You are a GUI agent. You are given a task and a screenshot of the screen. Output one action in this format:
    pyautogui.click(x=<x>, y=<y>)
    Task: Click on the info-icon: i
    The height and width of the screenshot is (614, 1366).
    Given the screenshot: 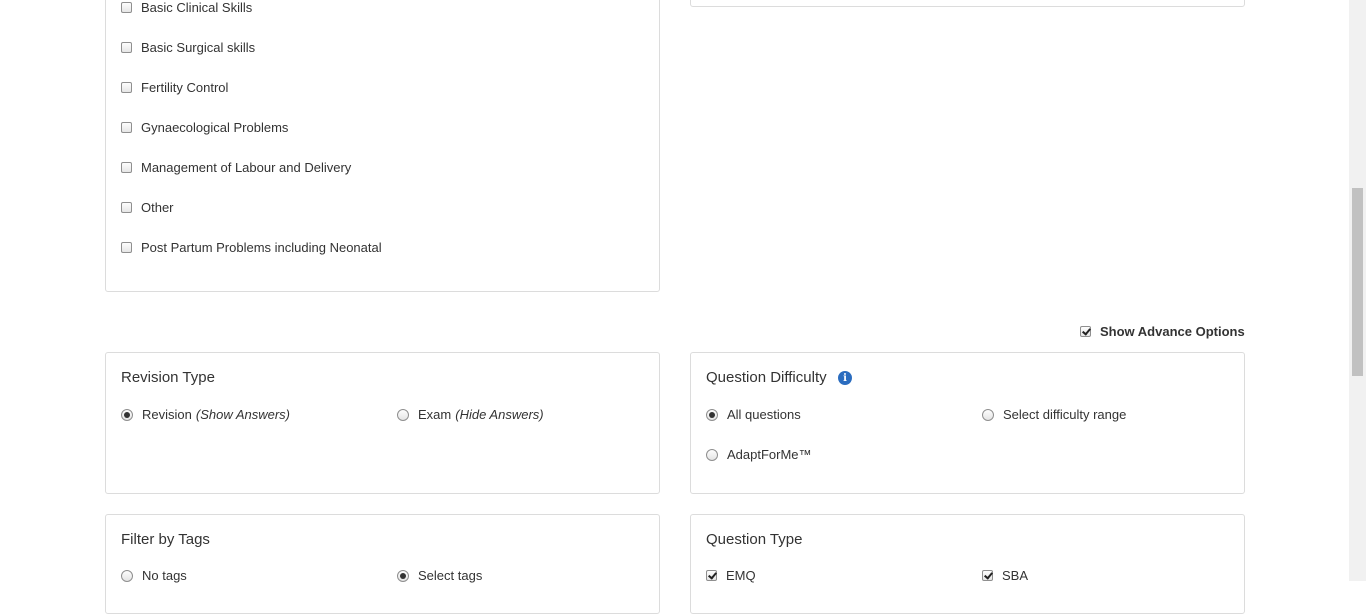 What is the action you would take?
    pyautogui.click(x=845, y=378)
    